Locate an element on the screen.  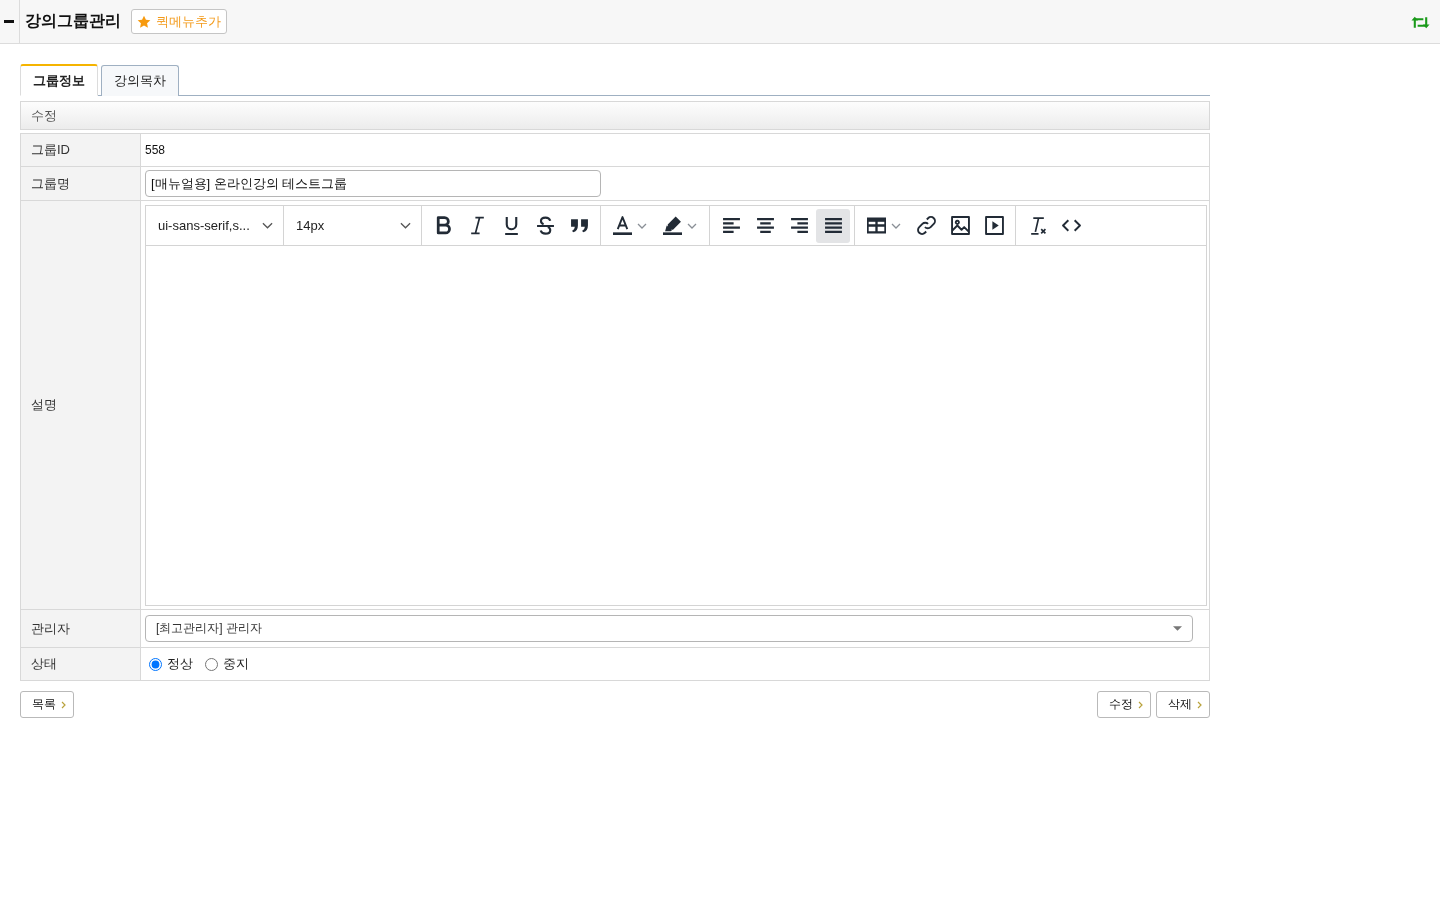
tab: 그룹정보 is located at coordinates (59, 80).